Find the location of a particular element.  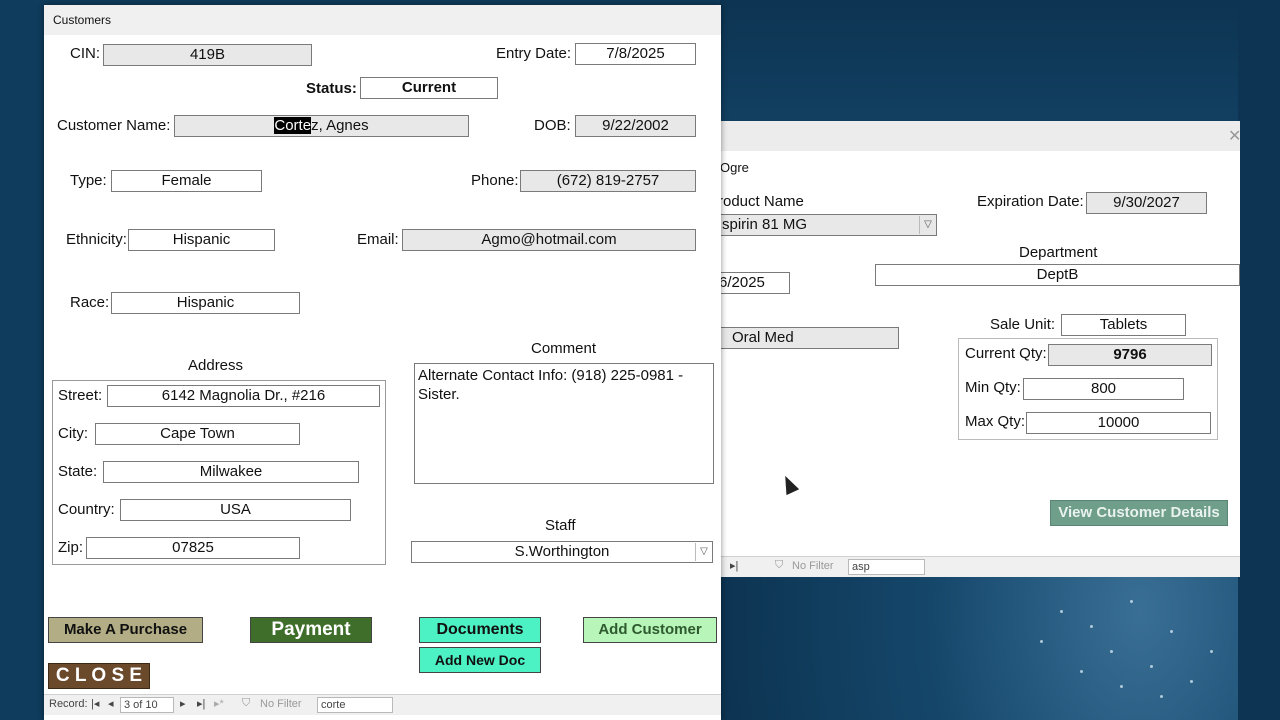

make-purchase-button: Make A Purchase is located at coordinates (125, 630).